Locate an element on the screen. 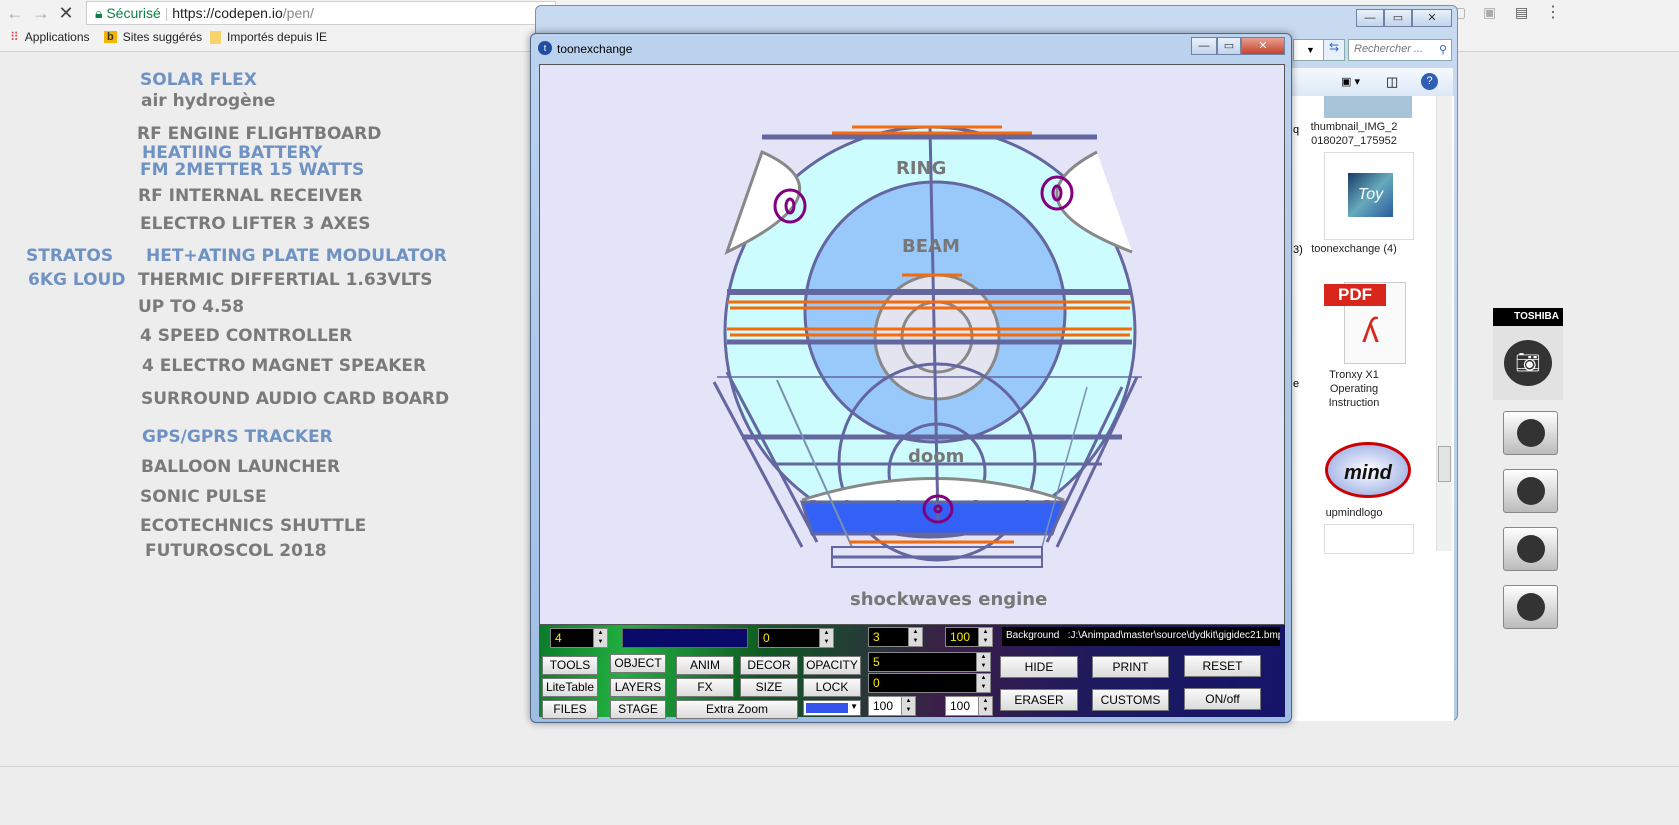  object-button: OBJECT is located at coordinates (638, 663).